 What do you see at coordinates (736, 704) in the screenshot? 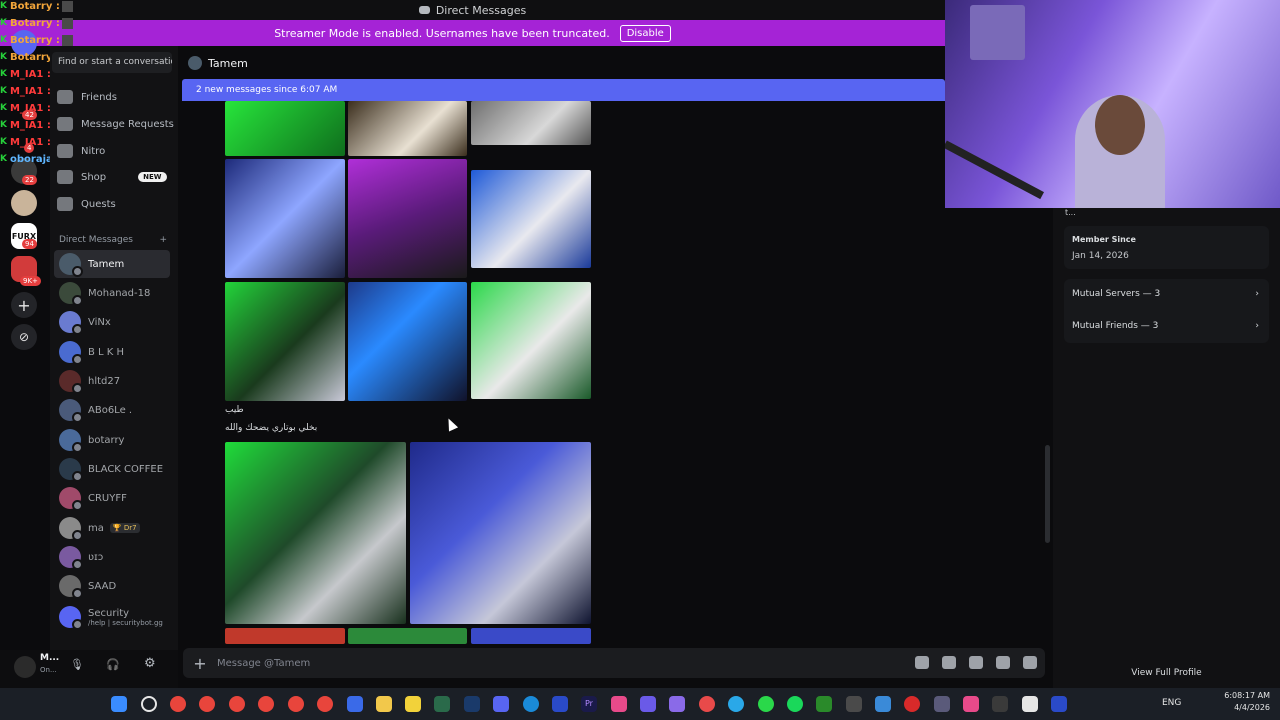
I see `telegram-icon` at bounding box center [736, 704].